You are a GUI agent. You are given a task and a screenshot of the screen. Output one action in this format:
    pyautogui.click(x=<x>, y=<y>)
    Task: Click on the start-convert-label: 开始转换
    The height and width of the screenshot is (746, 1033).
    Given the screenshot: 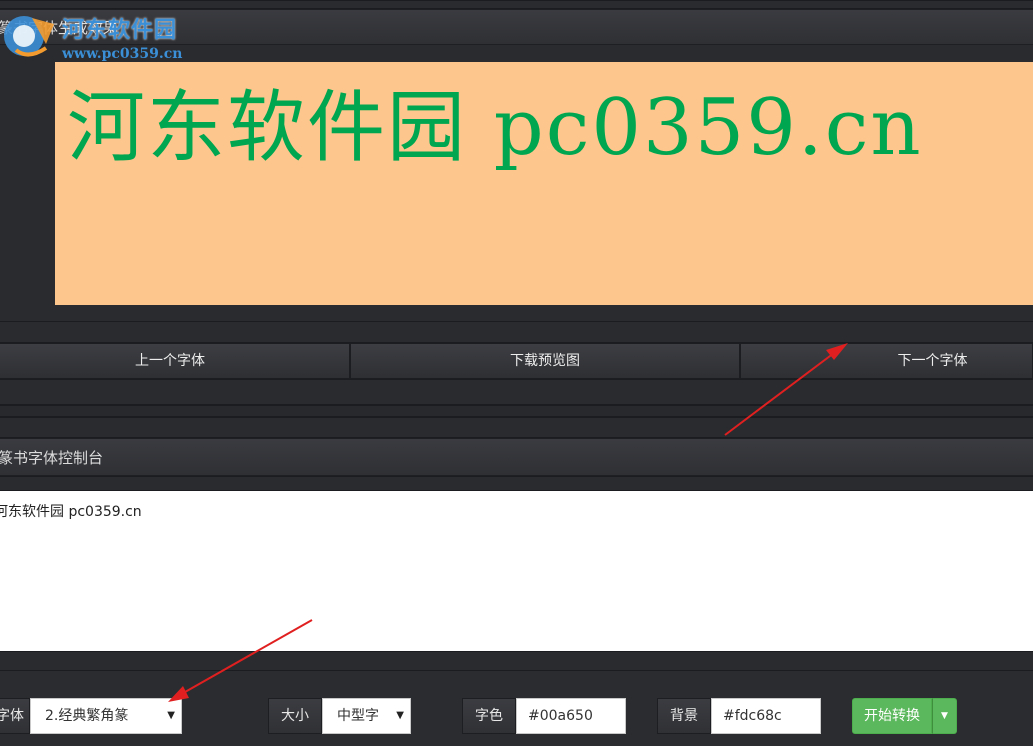 What is the action you would take?
    pyautogui.click(x=892, y=716)
    